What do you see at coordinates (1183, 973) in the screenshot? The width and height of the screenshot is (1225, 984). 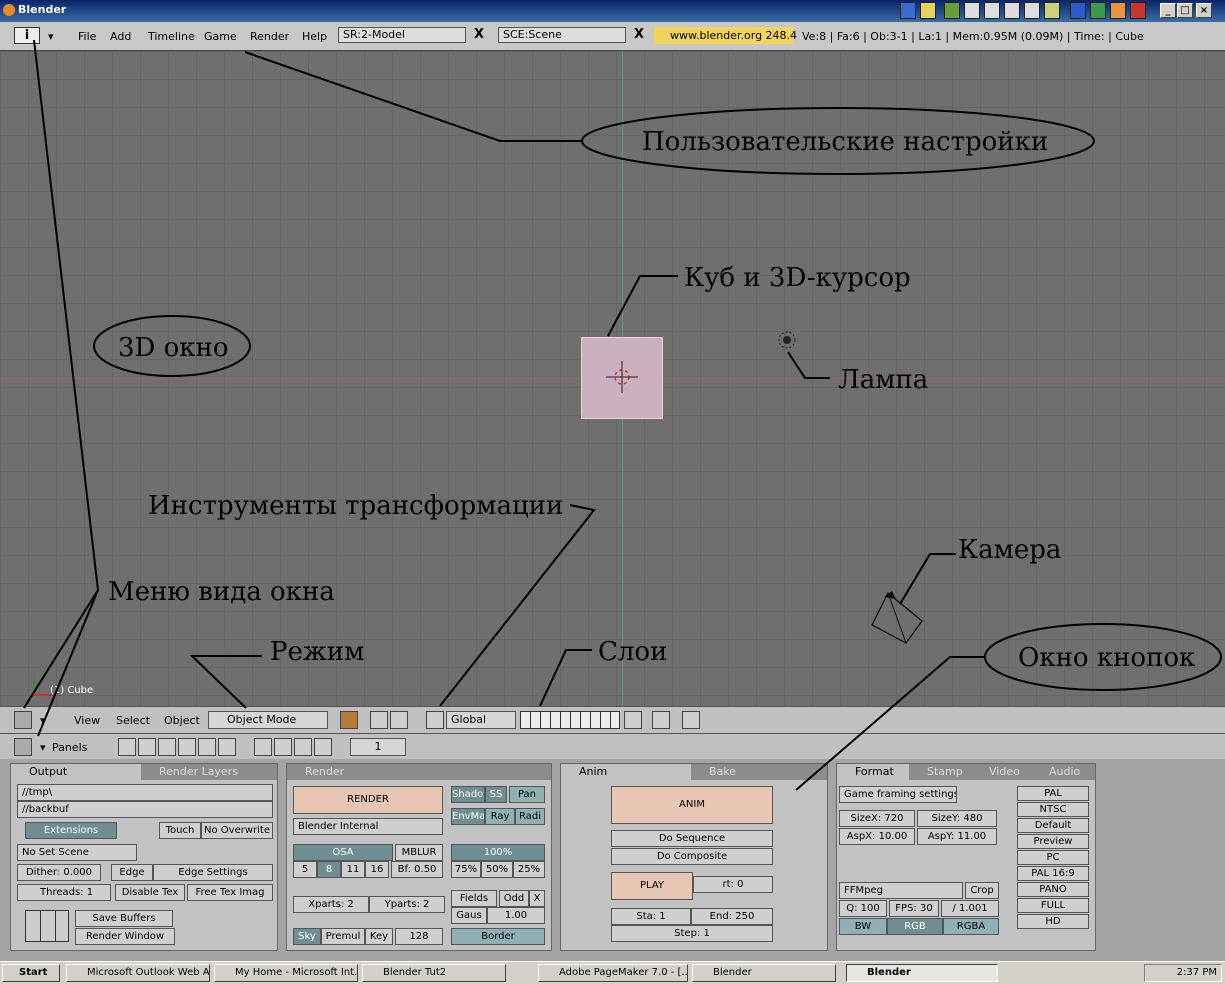 I see `system-clock: 2:37 PM` at bounding box center [1183, 973].